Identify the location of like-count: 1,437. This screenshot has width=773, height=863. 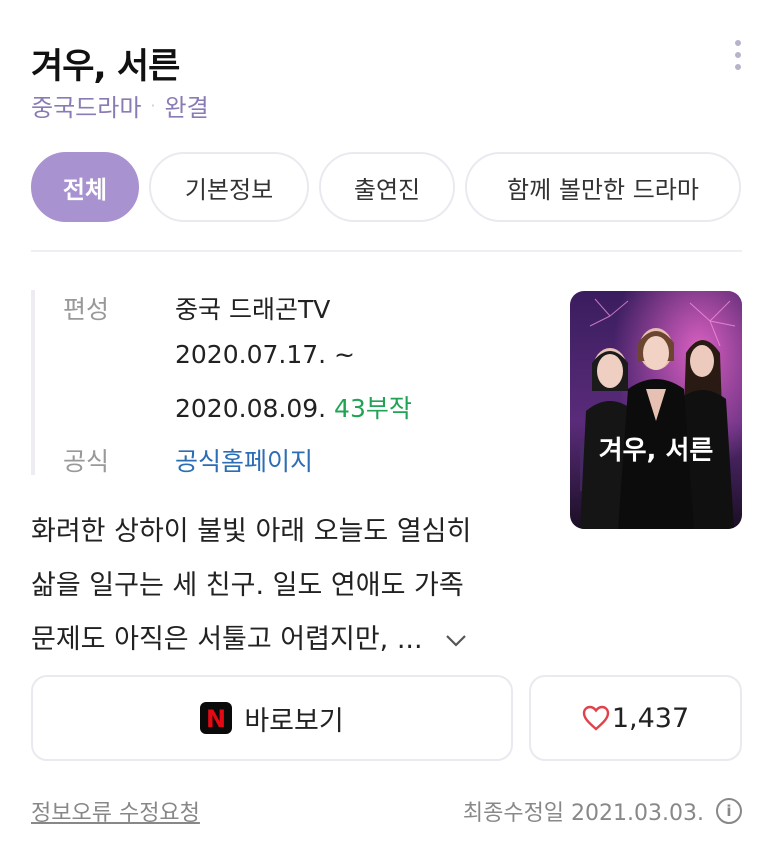
(650, 718).